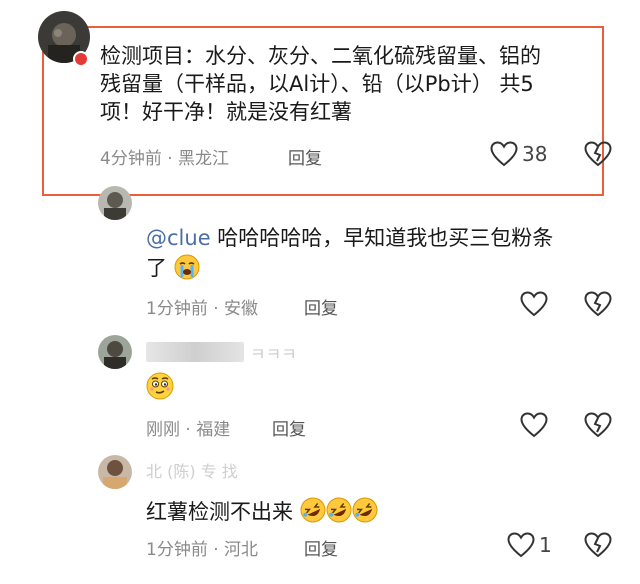 Image resolution: width=640 pixels, height=584 pixels. Describe the element at coordinates (382, 238) in the screenshot. I see `comment-line-text: 哈哈哈哈哈，早知道我也买三包粉条` at that location.